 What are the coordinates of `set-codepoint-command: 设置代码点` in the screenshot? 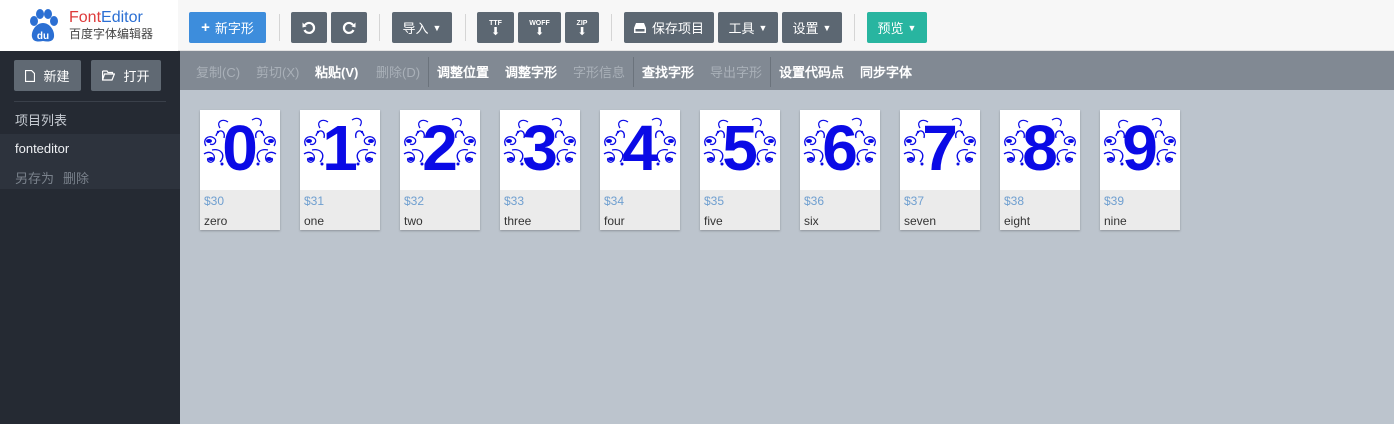 It's located at (811, 71).